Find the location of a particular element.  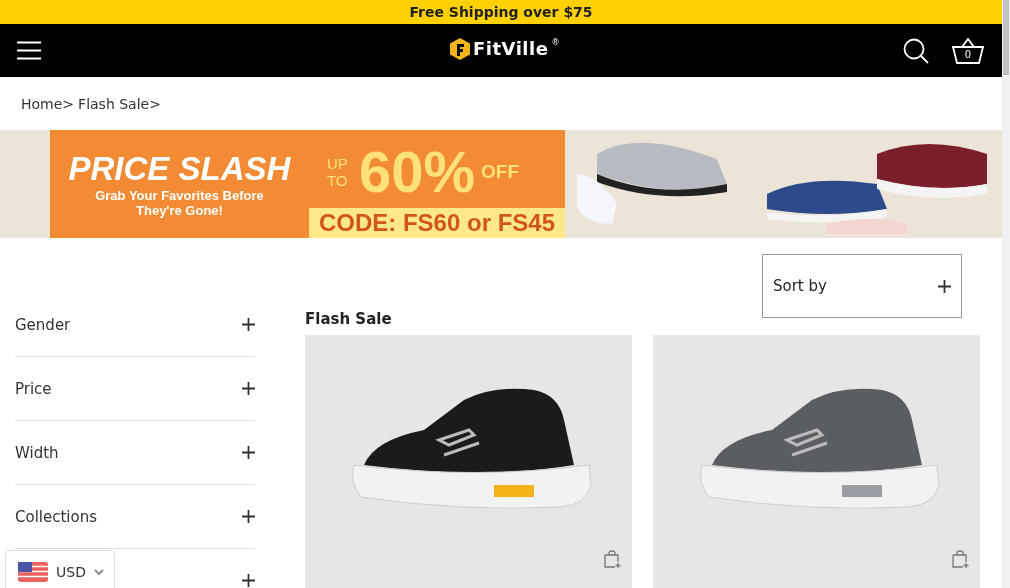

collection-title: Flash Sale is located at coordinates (348, 319).